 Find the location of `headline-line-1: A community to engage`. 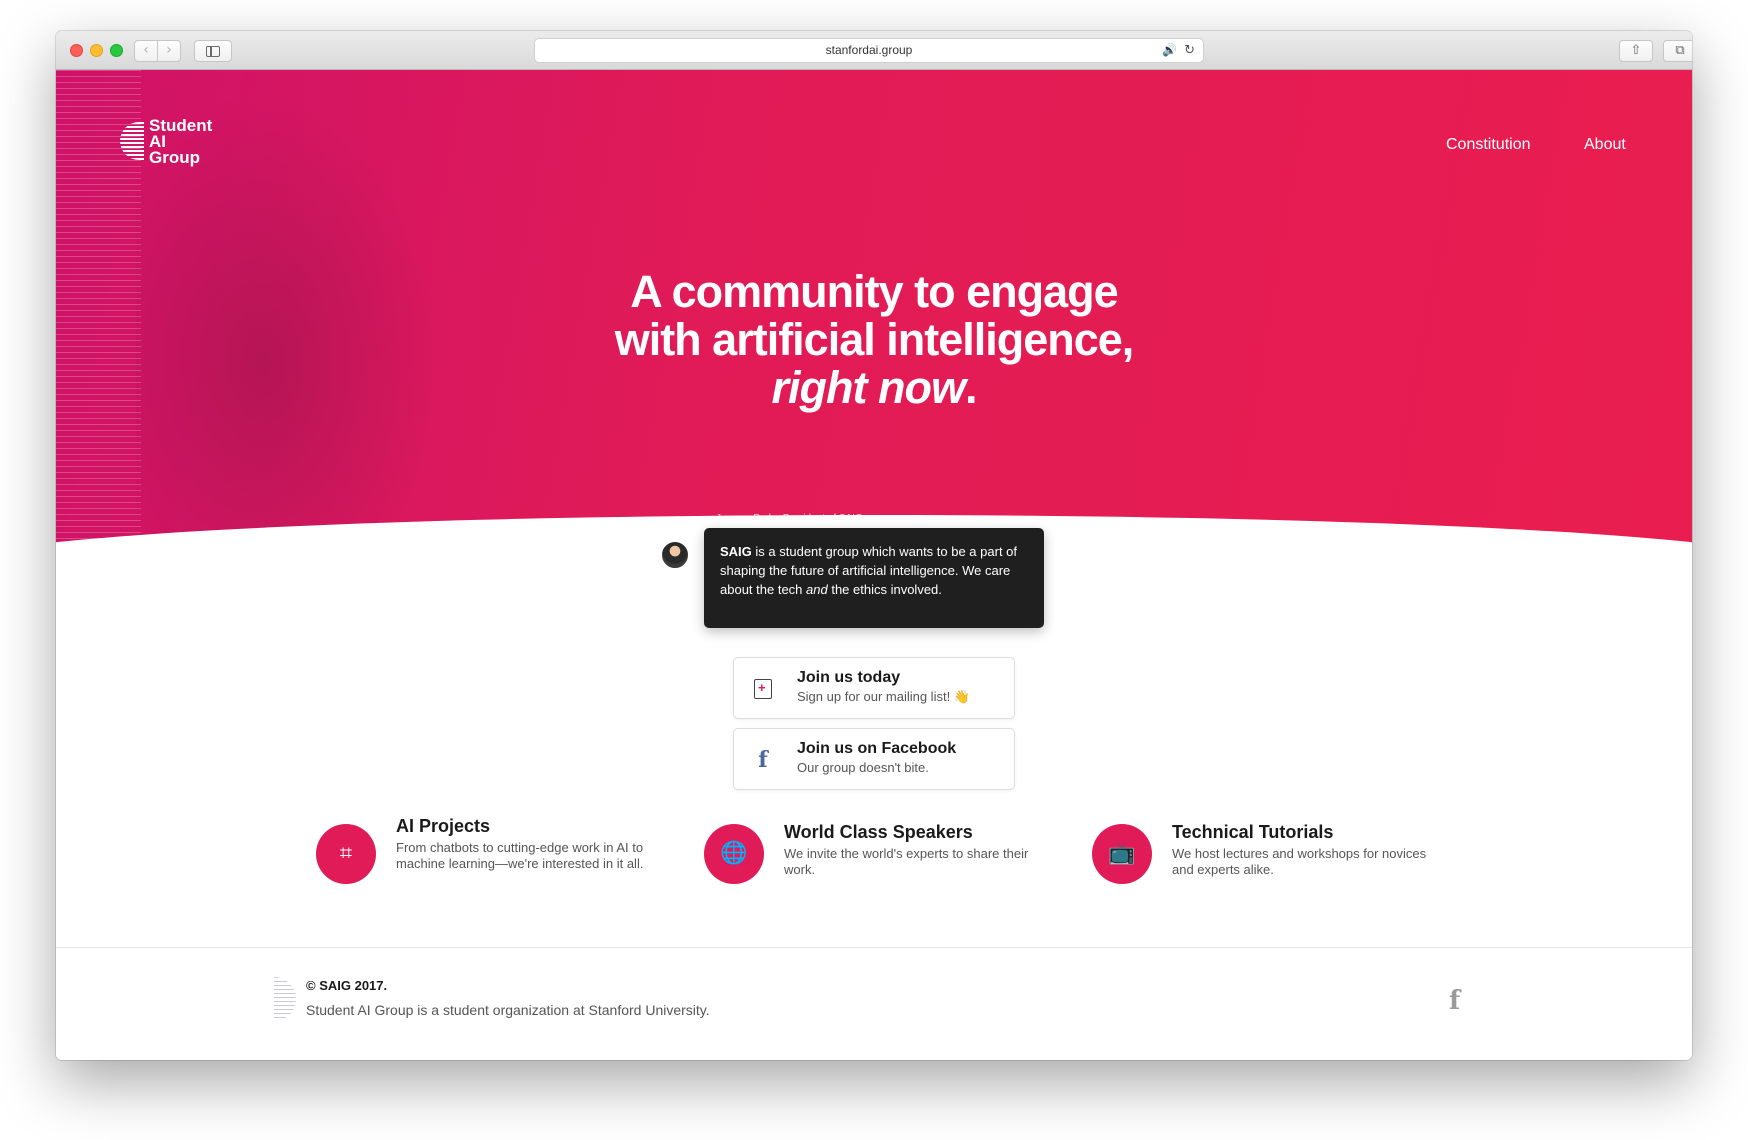

headline-line-1: A community to engage is located at coordinates (874, 291).